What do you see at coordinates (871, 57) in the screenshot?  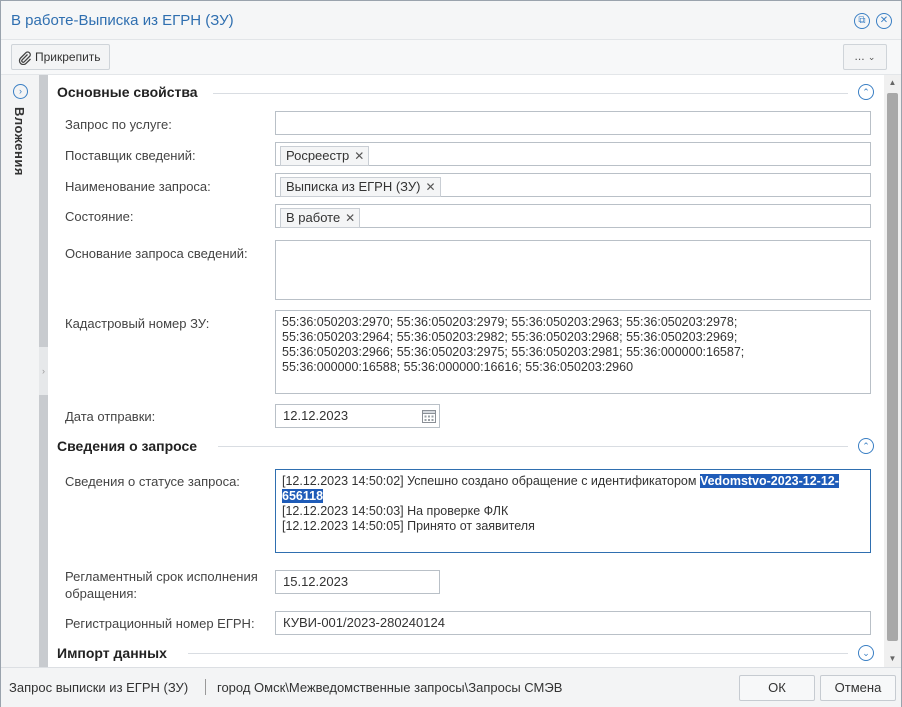 I see `chevron-down-icon: ⌄` at bounding box center [871, 57].